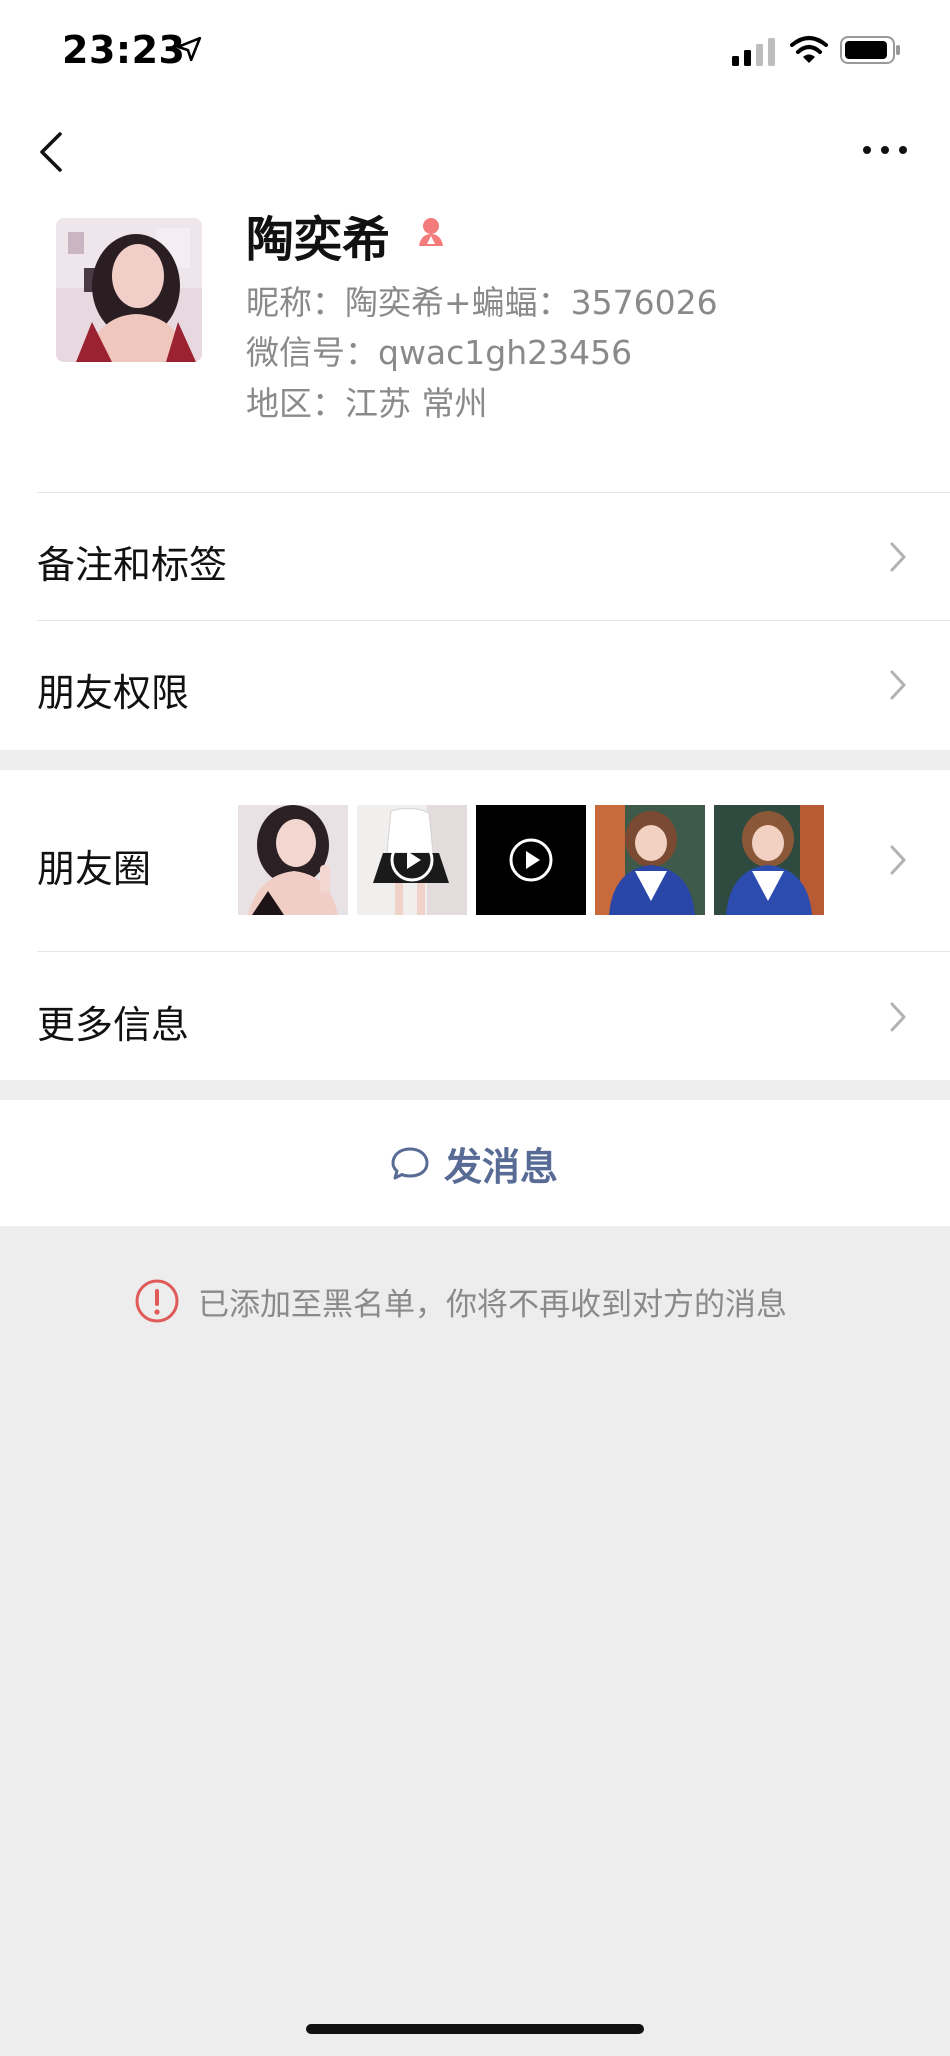  What do you see at coordinates (129, 290) in the screenshot?
I see `avatar` at bounding box center [129, 290].